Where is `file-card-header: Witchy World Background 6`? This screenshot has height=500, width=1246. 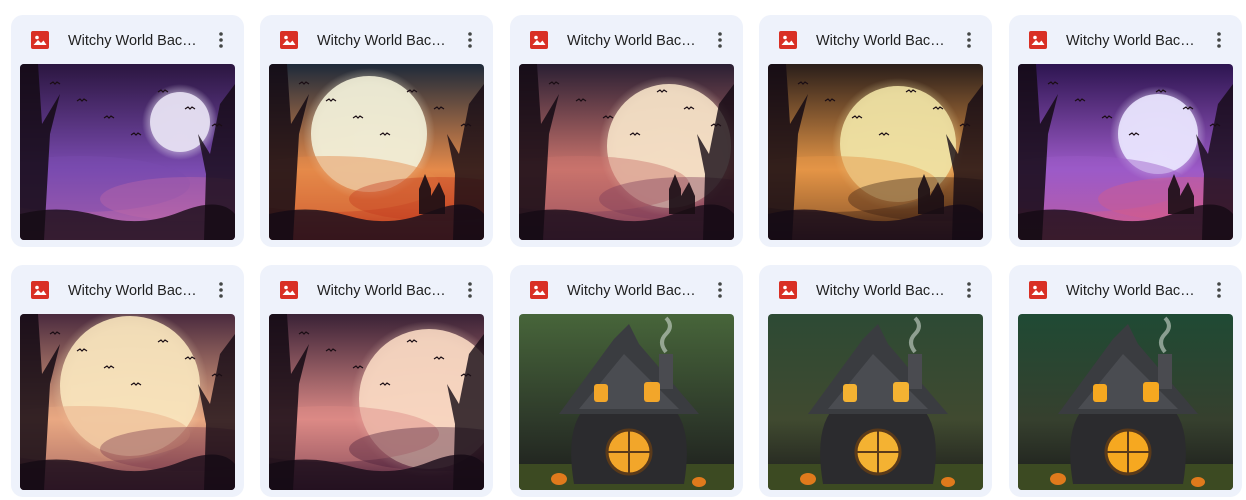
file-card-header: Witchy World Background 6 is located at coordinates (127, 290).